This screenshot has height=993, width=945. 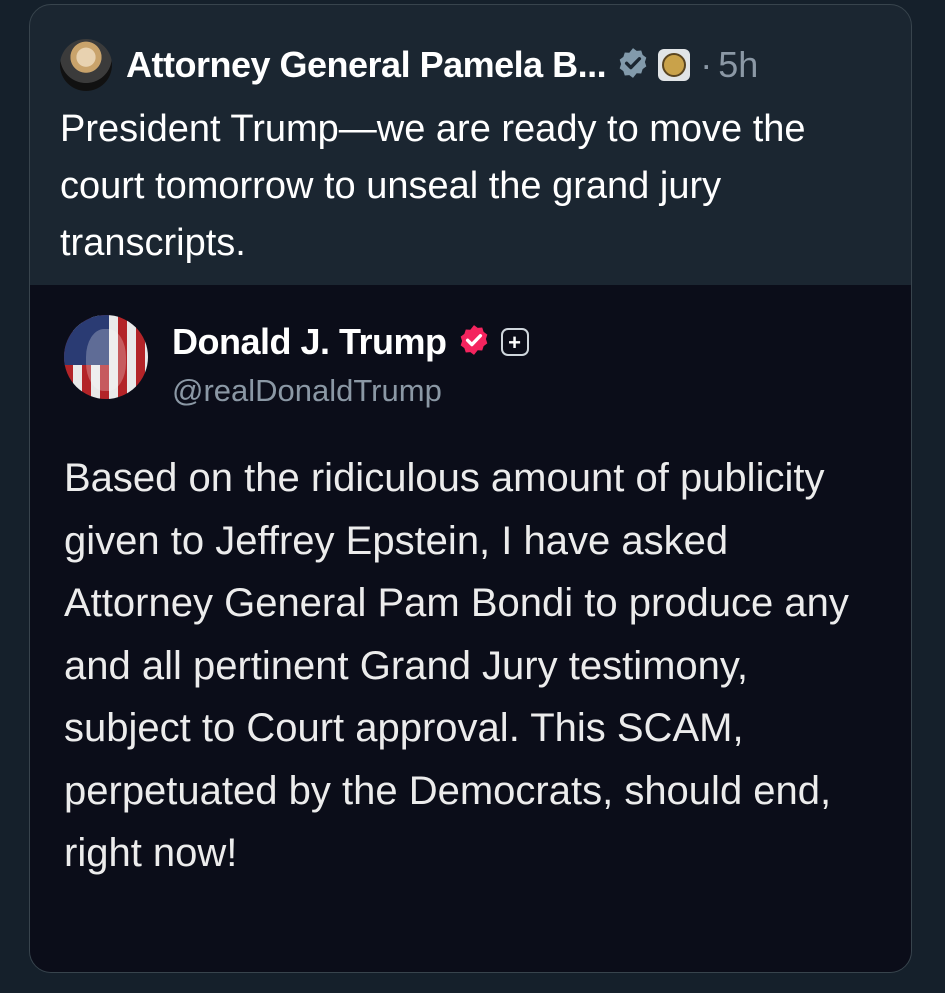 I want to click on quoted-author-name: Donald J. Trump, so click(x=309, y=342).